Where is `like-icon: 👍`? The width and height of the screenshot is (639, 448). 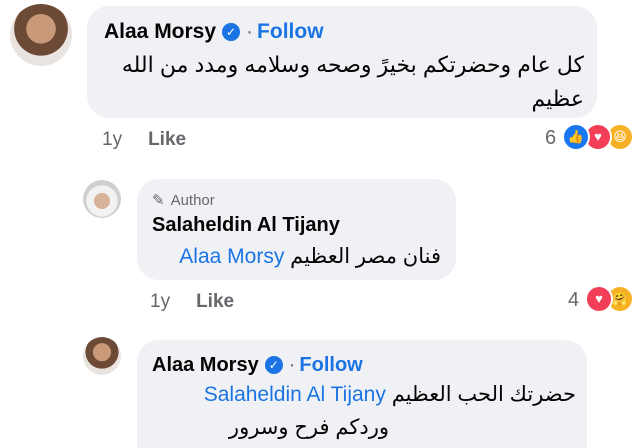
like-icon: 👍 is located at coordinates (576, 137).